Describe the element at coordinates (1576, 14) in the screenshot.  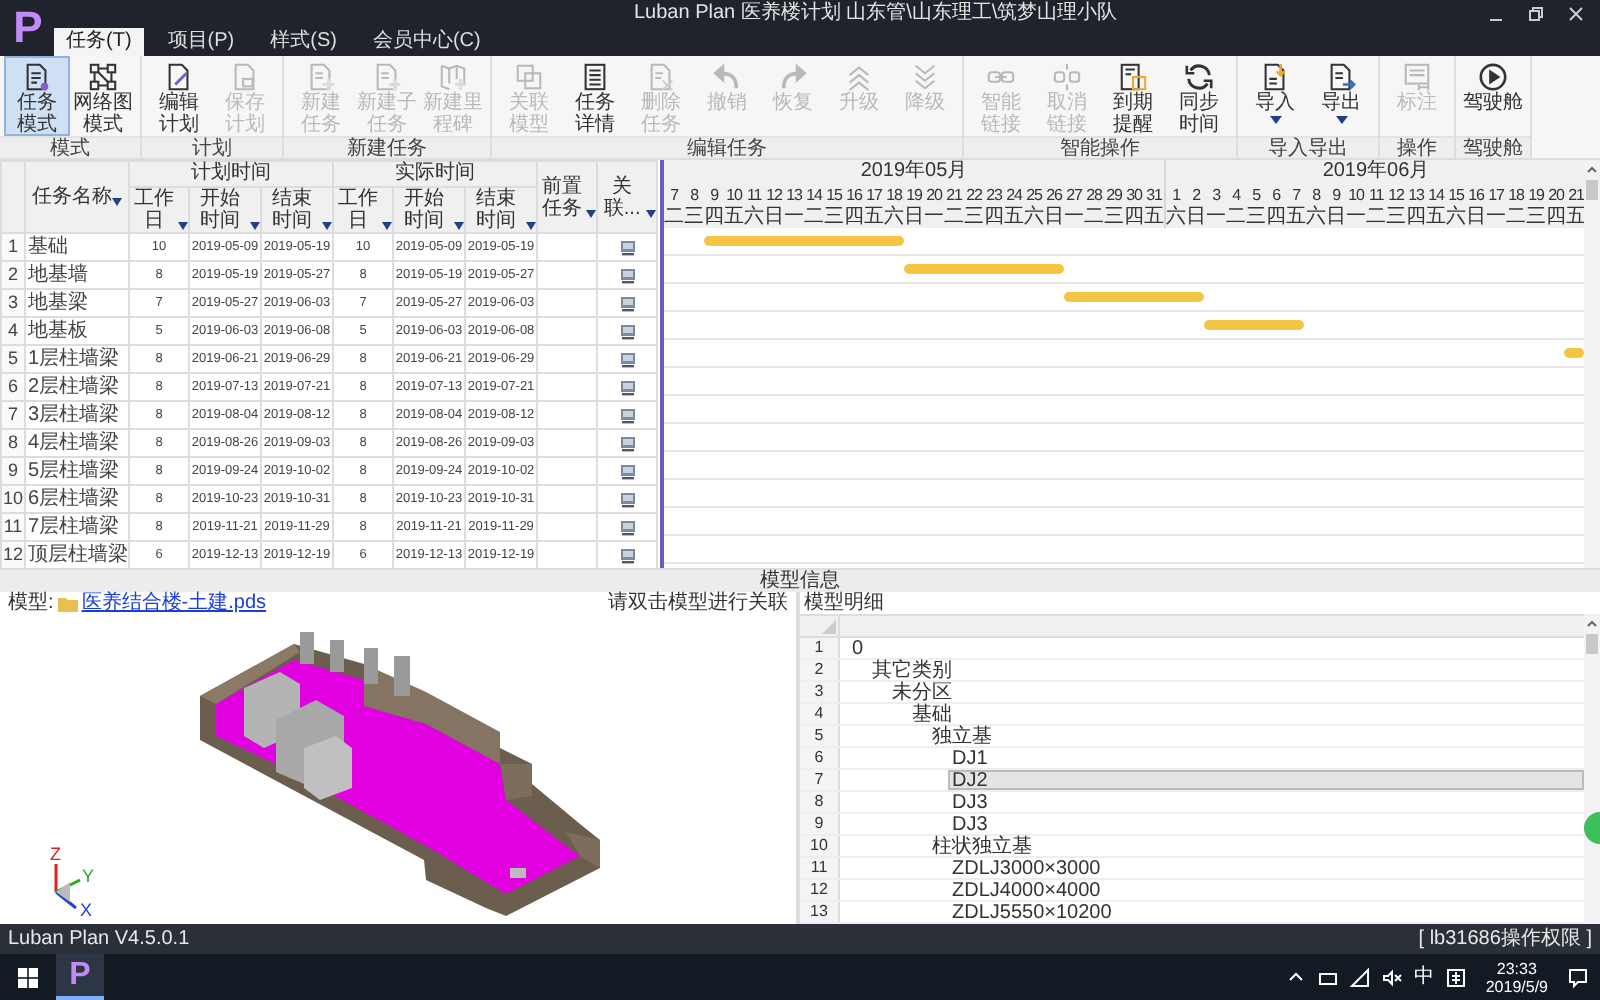
I see `close-icon` at that location.